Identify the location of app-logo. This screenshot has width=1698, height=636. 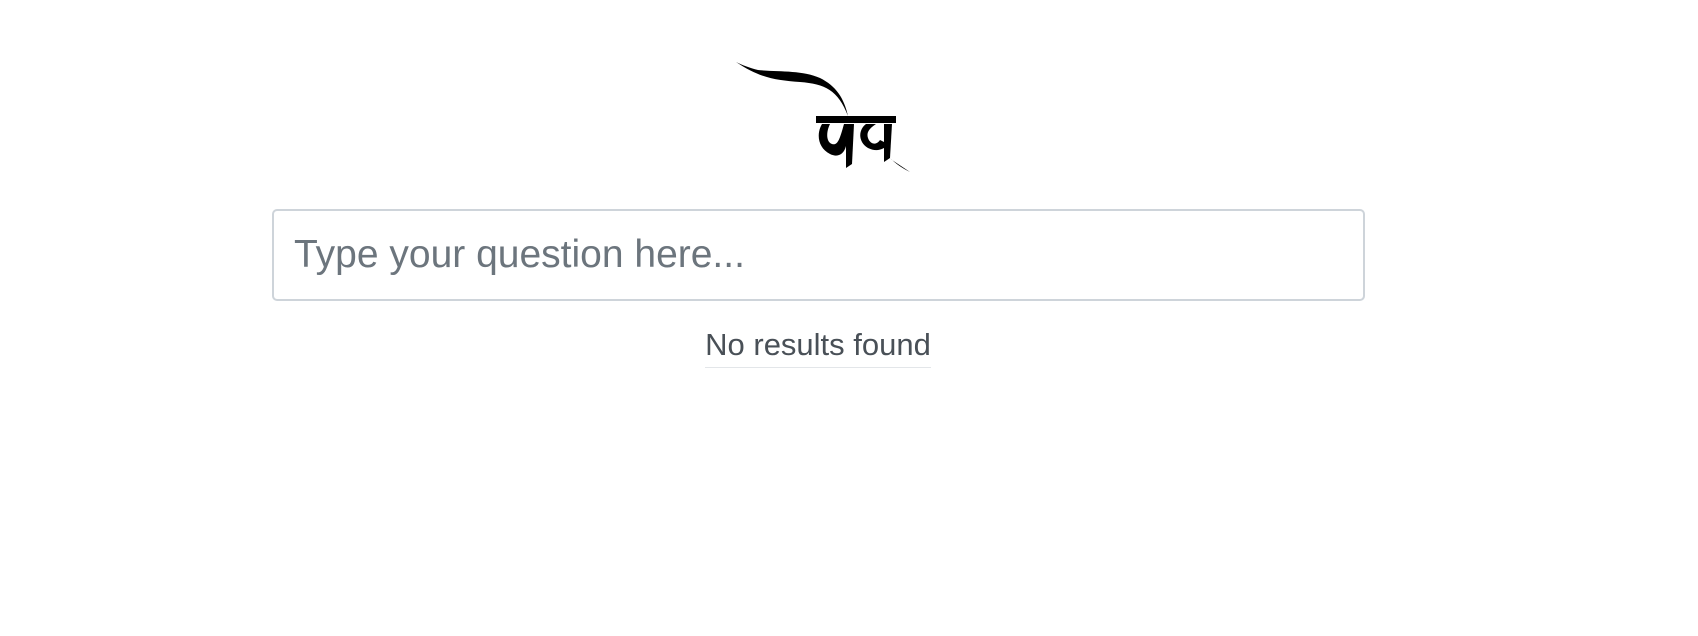
(825, 119).